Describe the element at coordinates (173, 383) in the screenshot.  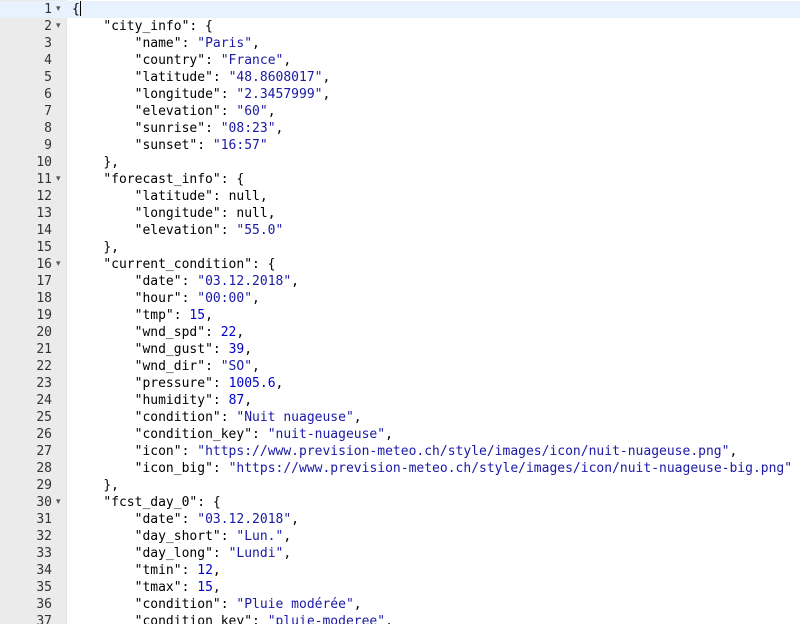
I see `json-key: "pressure"` at that location.